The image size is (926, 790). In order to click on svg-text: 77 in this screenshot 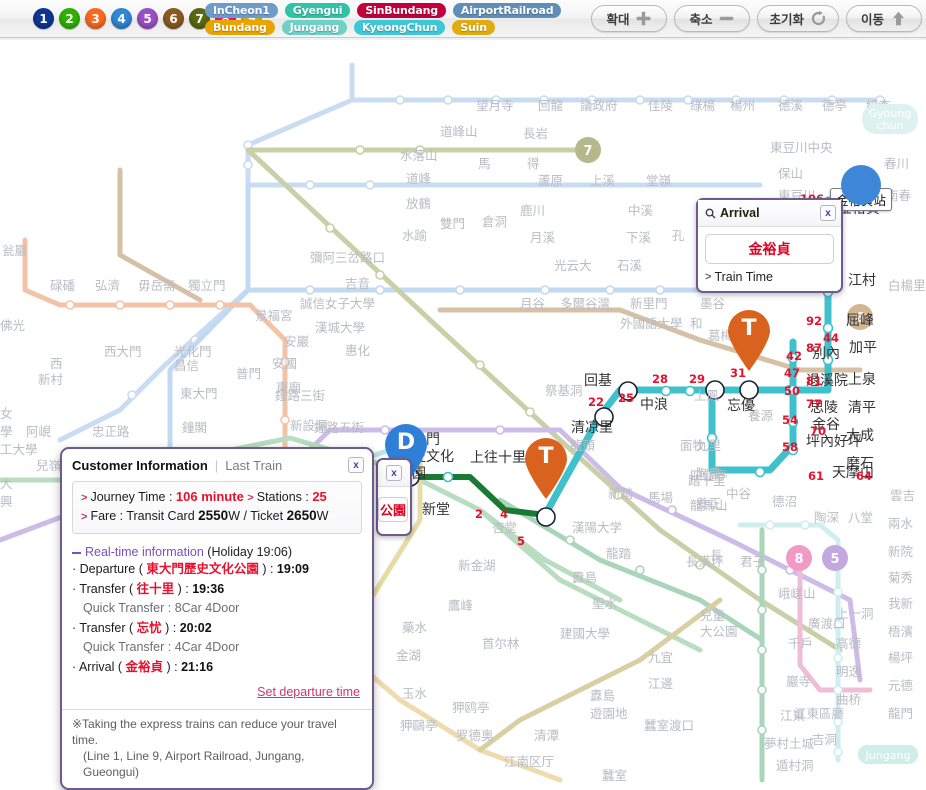, I will do `click(814, 404)`.